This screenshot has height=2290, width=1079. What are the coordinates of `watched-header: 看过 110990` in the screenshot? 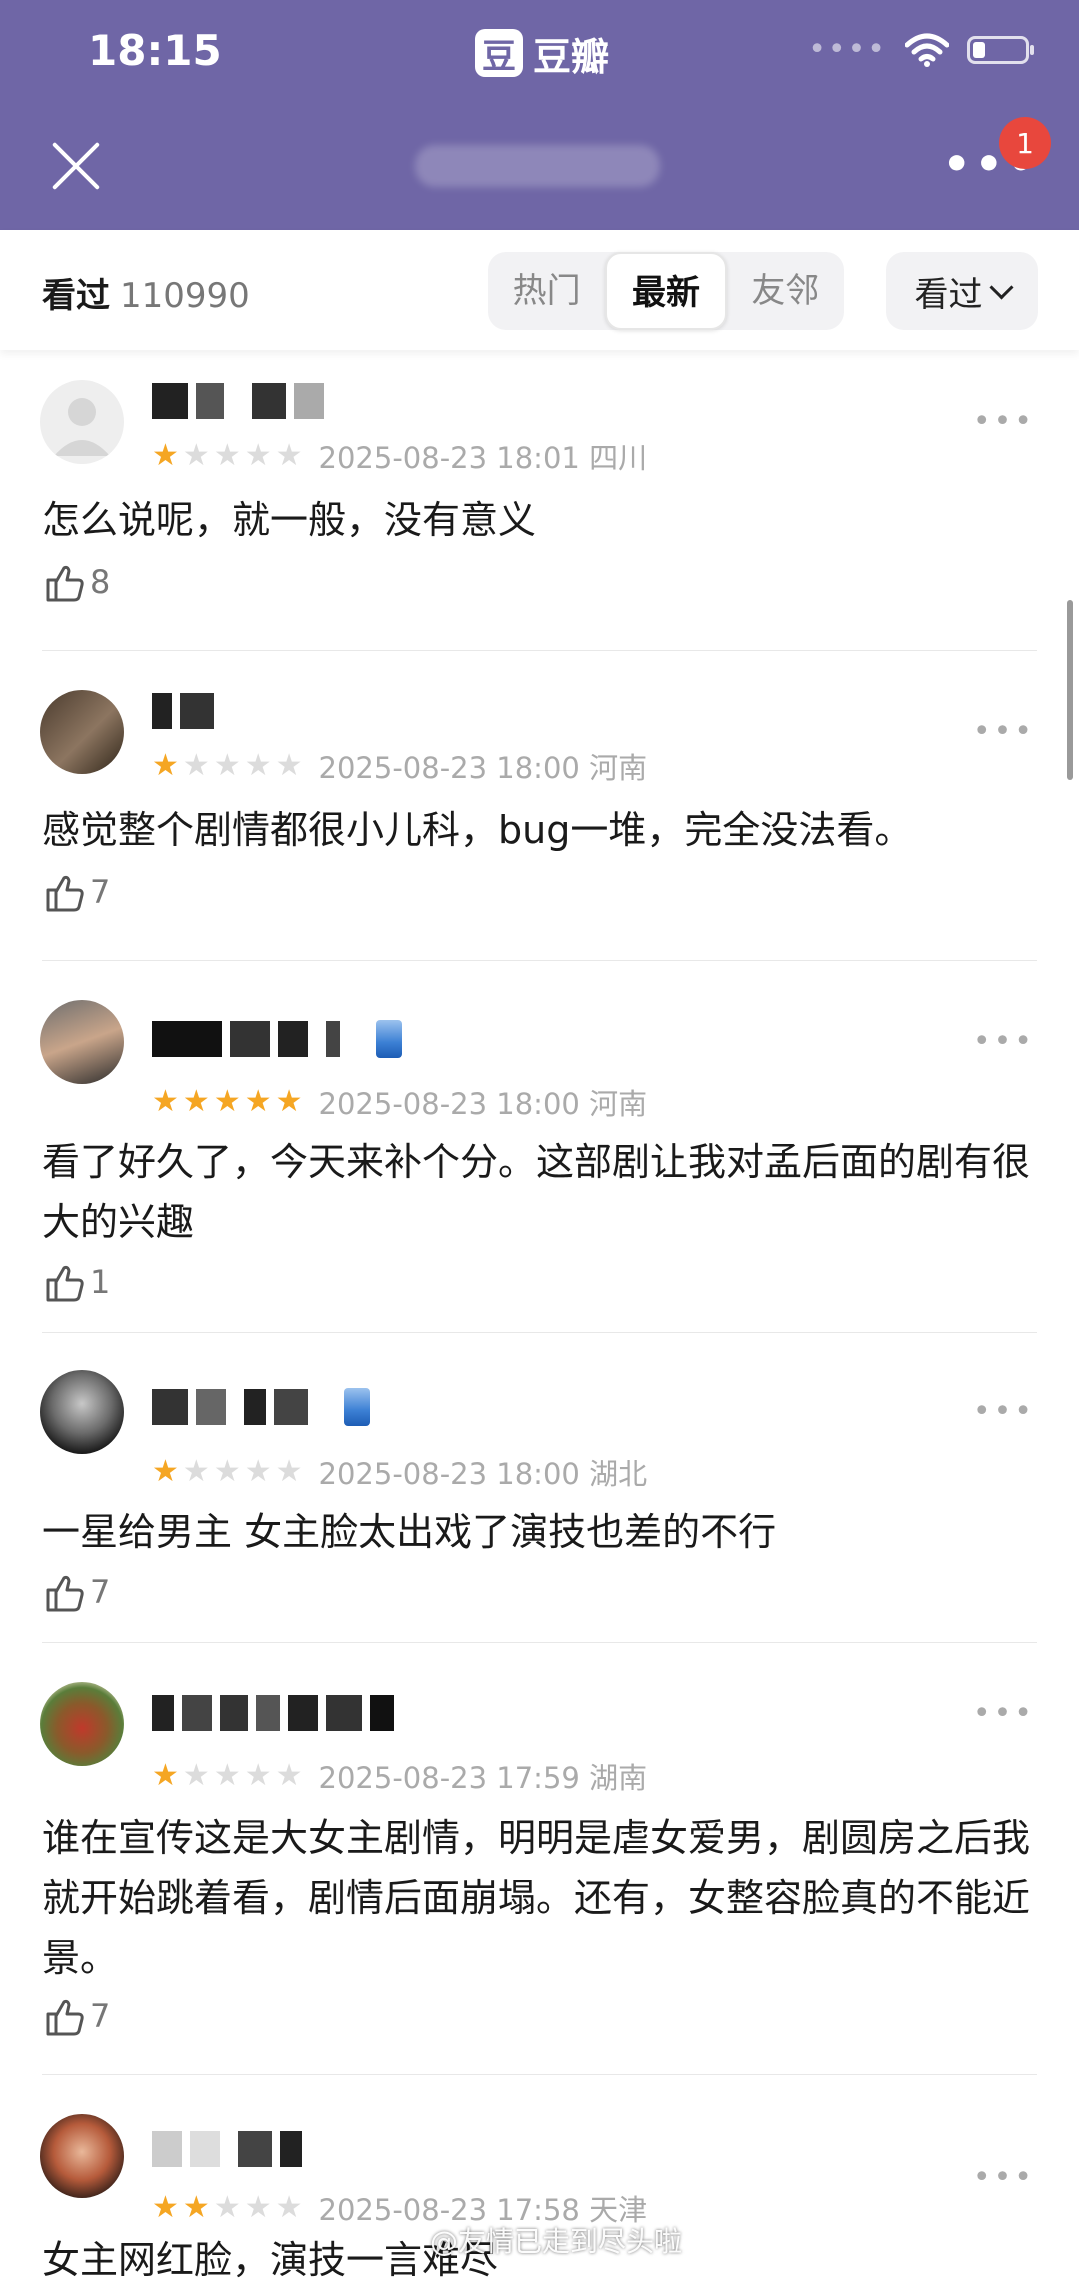 It's located at (146, 292).